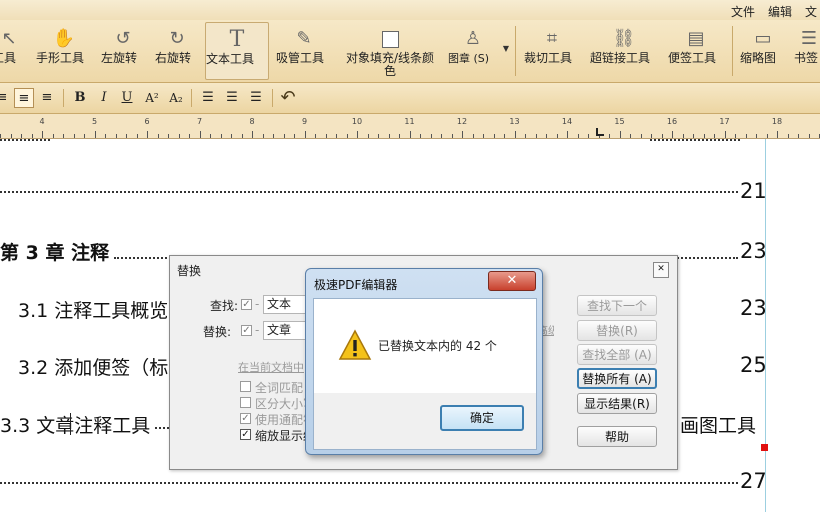 The image size is (820, 512). What do you see at coordinates (123, 38) in the screenshot?
I see `rotate-left-icon: ↺` at bounding box center [123, 38].